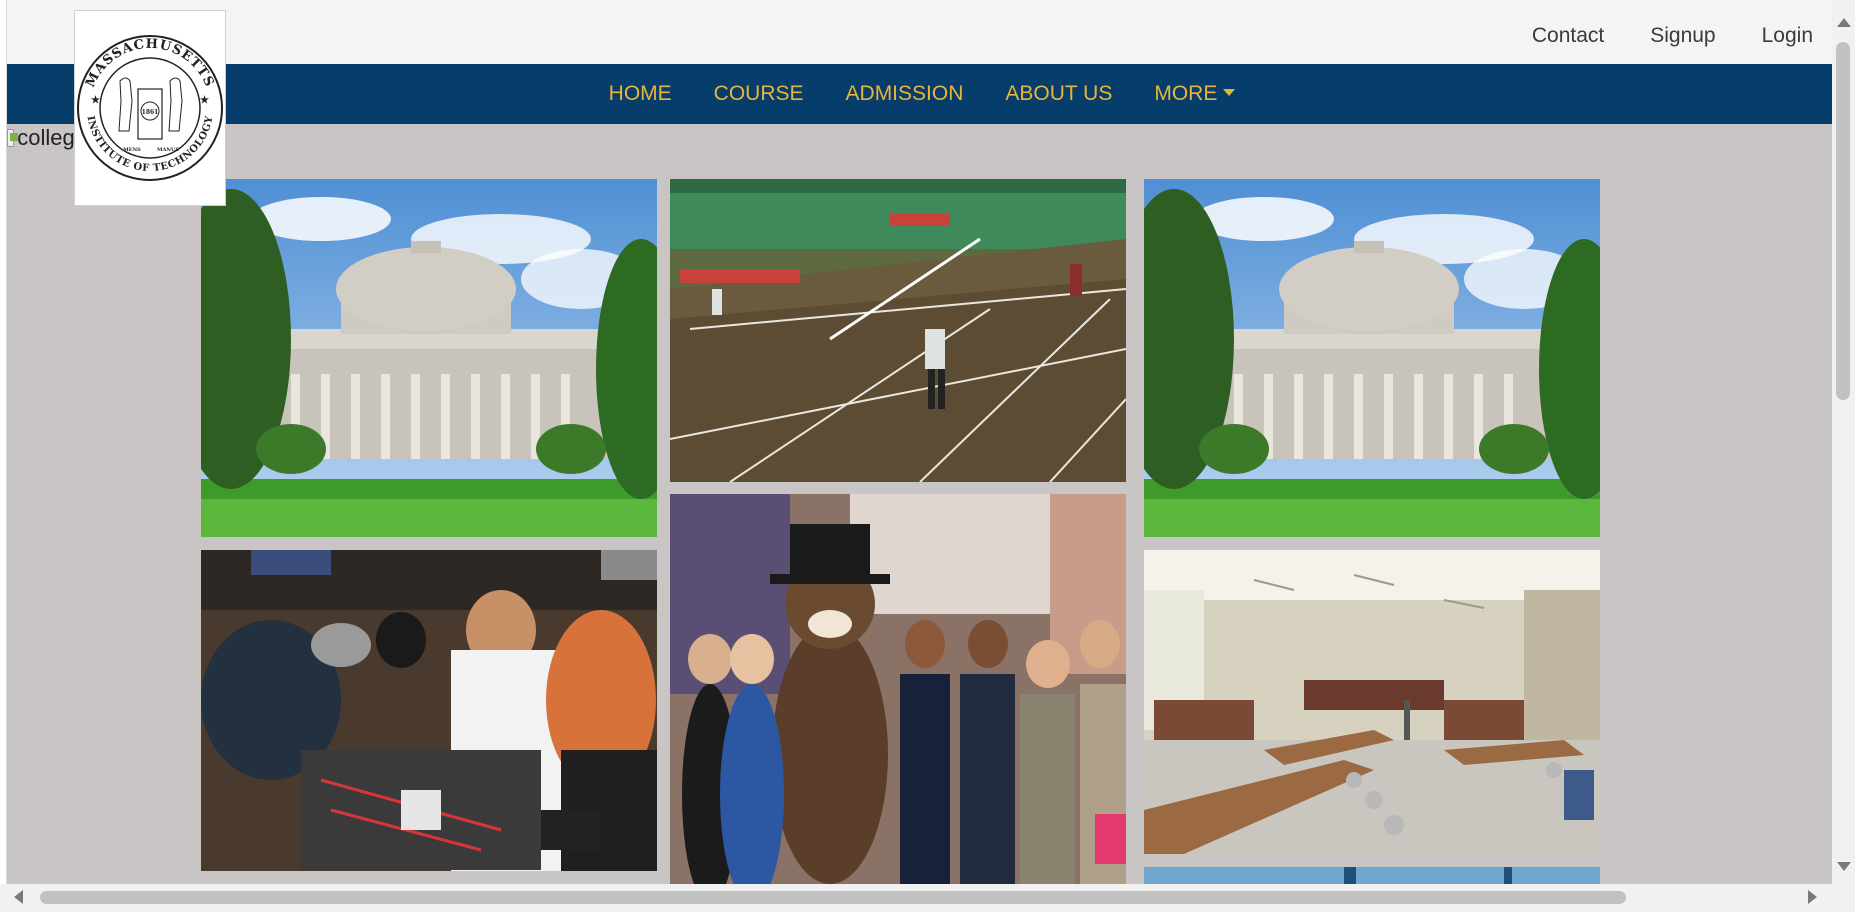  Describe the element at coordinates (1186, 93) in the screenshot. I see `nav-more-label: MORE` at that location.